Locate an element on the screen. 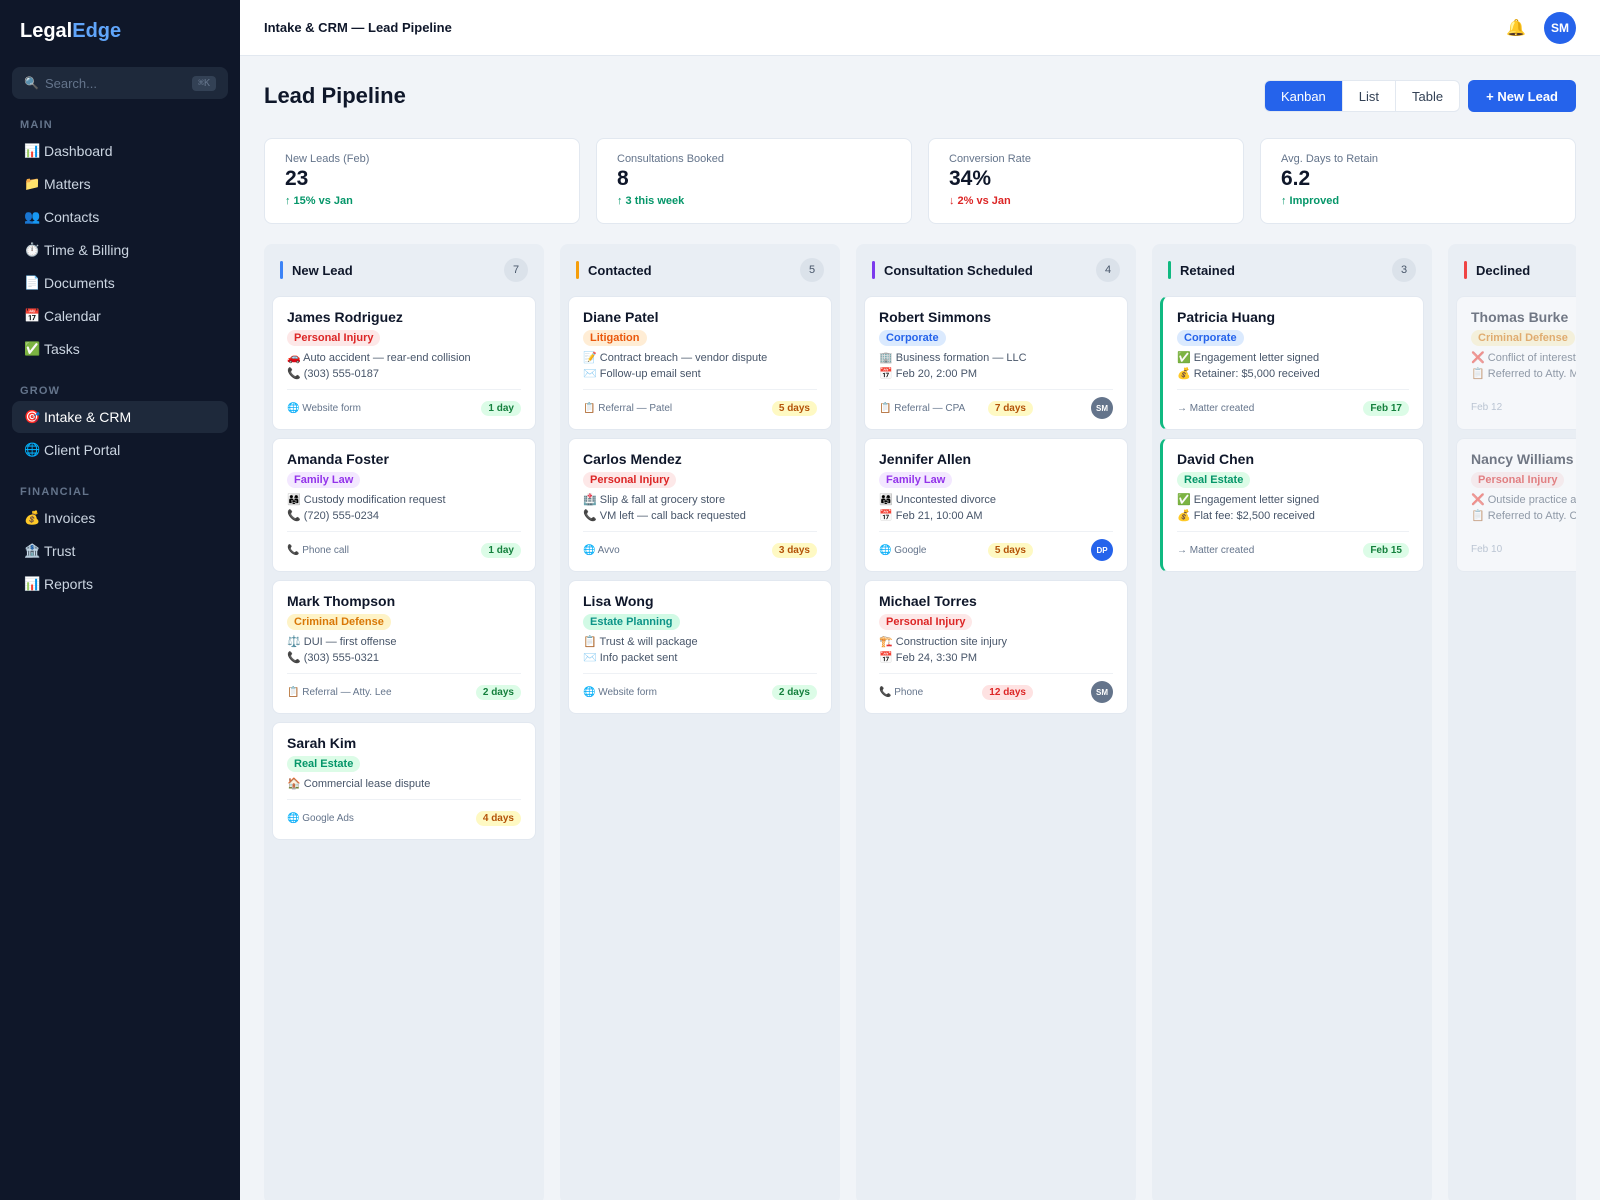 The image size is (1600, 1200). stat-card: New Leads (Feb) 23 ↑ 15% vs Jan is located at coordinates (422, 181).